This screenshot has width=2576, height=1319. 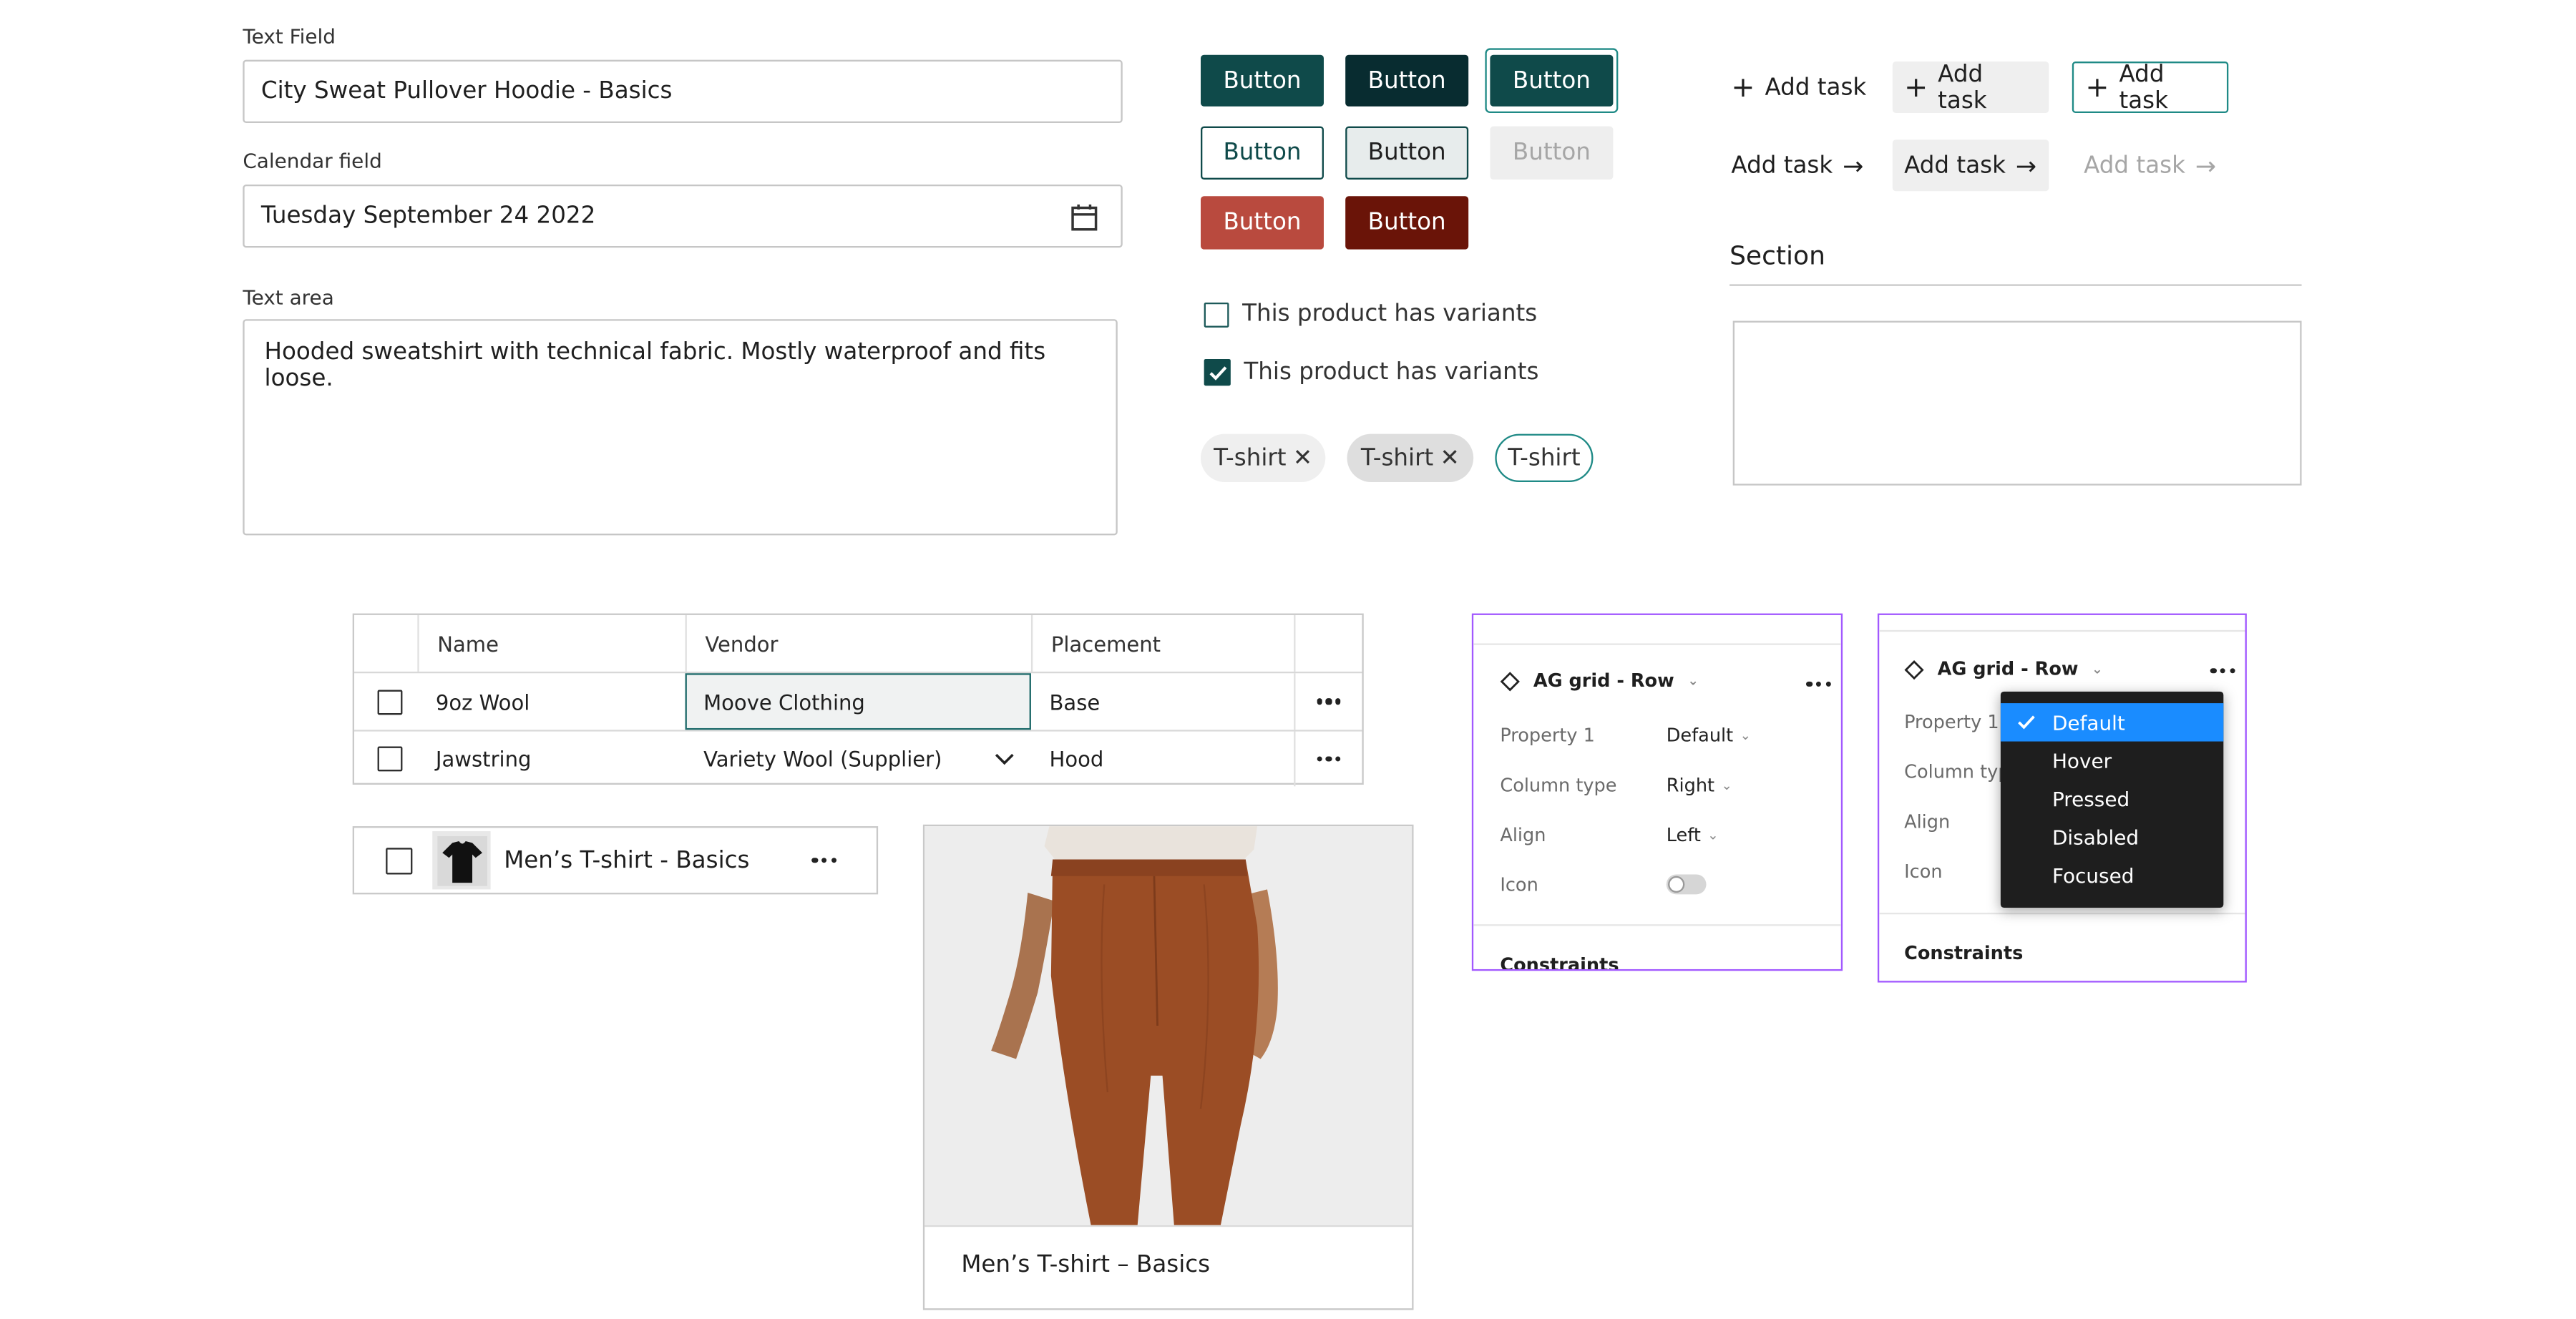 I want to click on section-title: Section, so click(x=1777, y=255).